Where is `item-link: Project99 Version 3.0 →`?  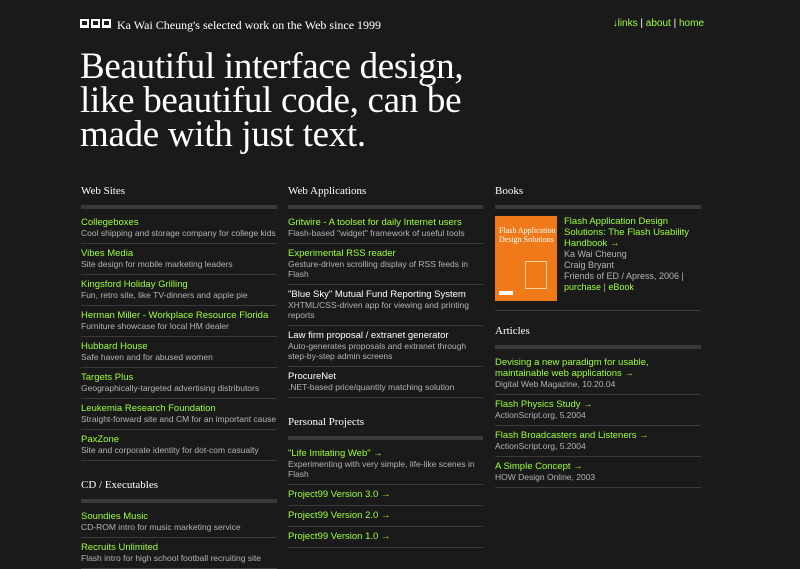 item-link: Project99 Version 3.0 → is located at coordinates (385, 494).